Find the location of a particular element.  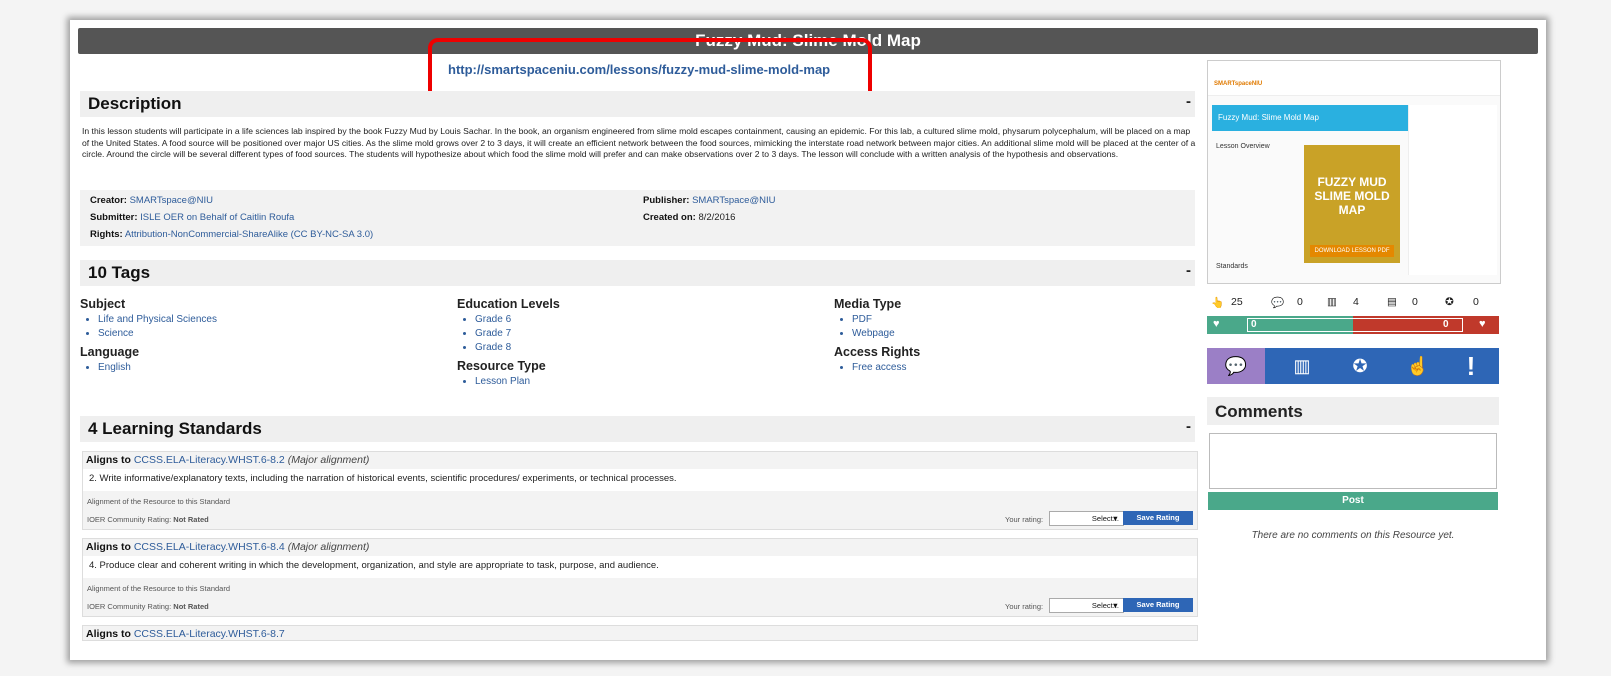

tap-icon: ☝ is located at coordinates (1418, 366).